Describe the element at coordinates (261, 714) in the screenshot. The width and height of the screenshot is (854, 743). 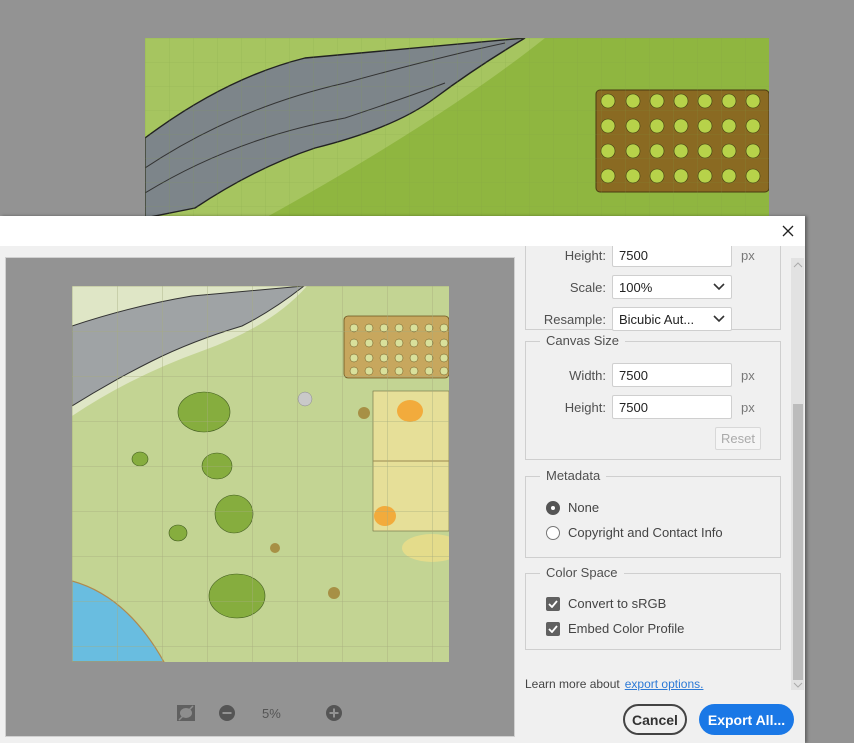
I see `preview-zoom-bar: 5%` at that location.